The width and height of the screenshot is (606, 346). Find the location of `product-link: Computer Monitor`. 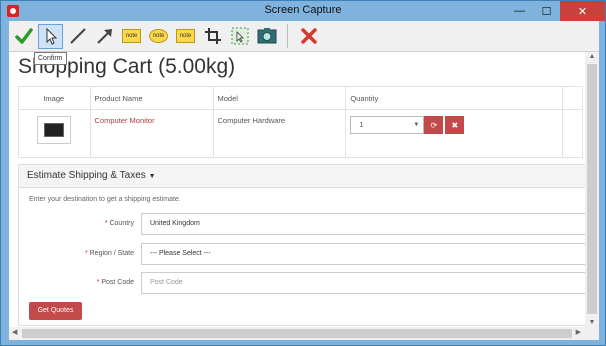

product-link: Computer Monitor is located at coordinates (125, 120).